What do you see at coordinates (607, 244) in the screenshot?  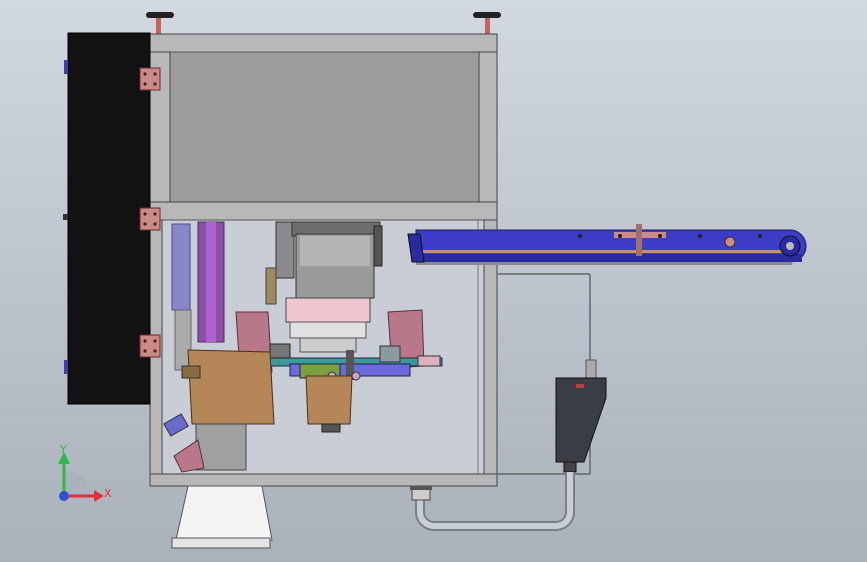 I see `conveyor-belt` at bounding box center [607, 244].